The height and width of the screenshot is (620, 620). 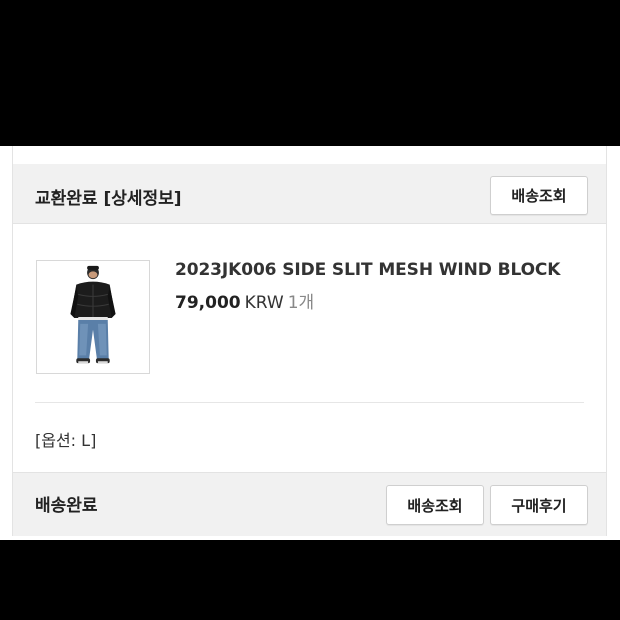 I want to click on product-photo-icon, so click(x=93, y=317).